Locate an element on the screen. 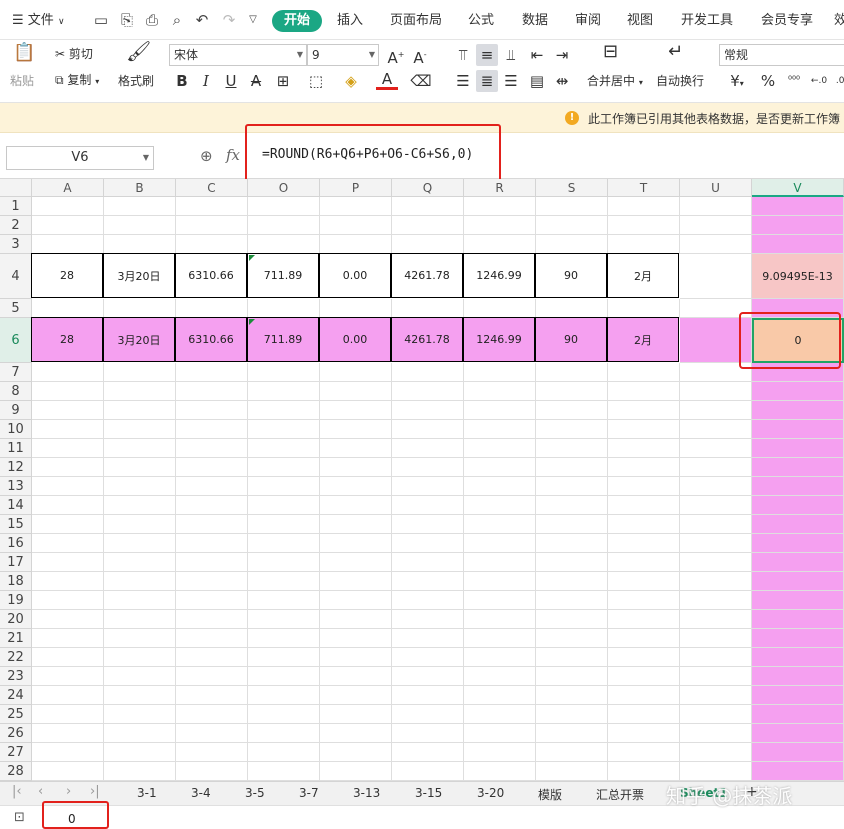 The image size is (844, 829). cell-s7 is located at coordinates (572, 372).